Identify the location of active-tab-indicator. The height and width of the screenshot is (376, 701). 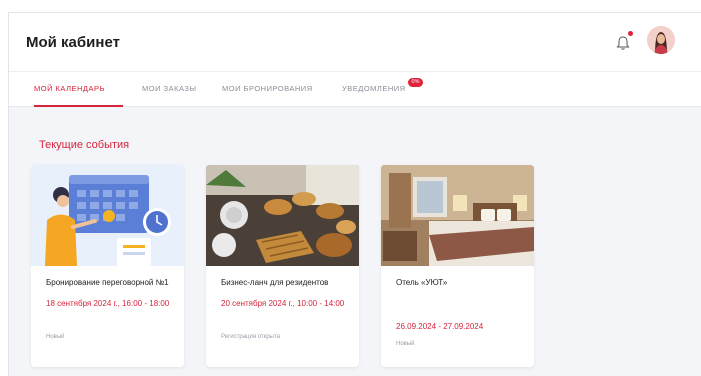
(78, 106).